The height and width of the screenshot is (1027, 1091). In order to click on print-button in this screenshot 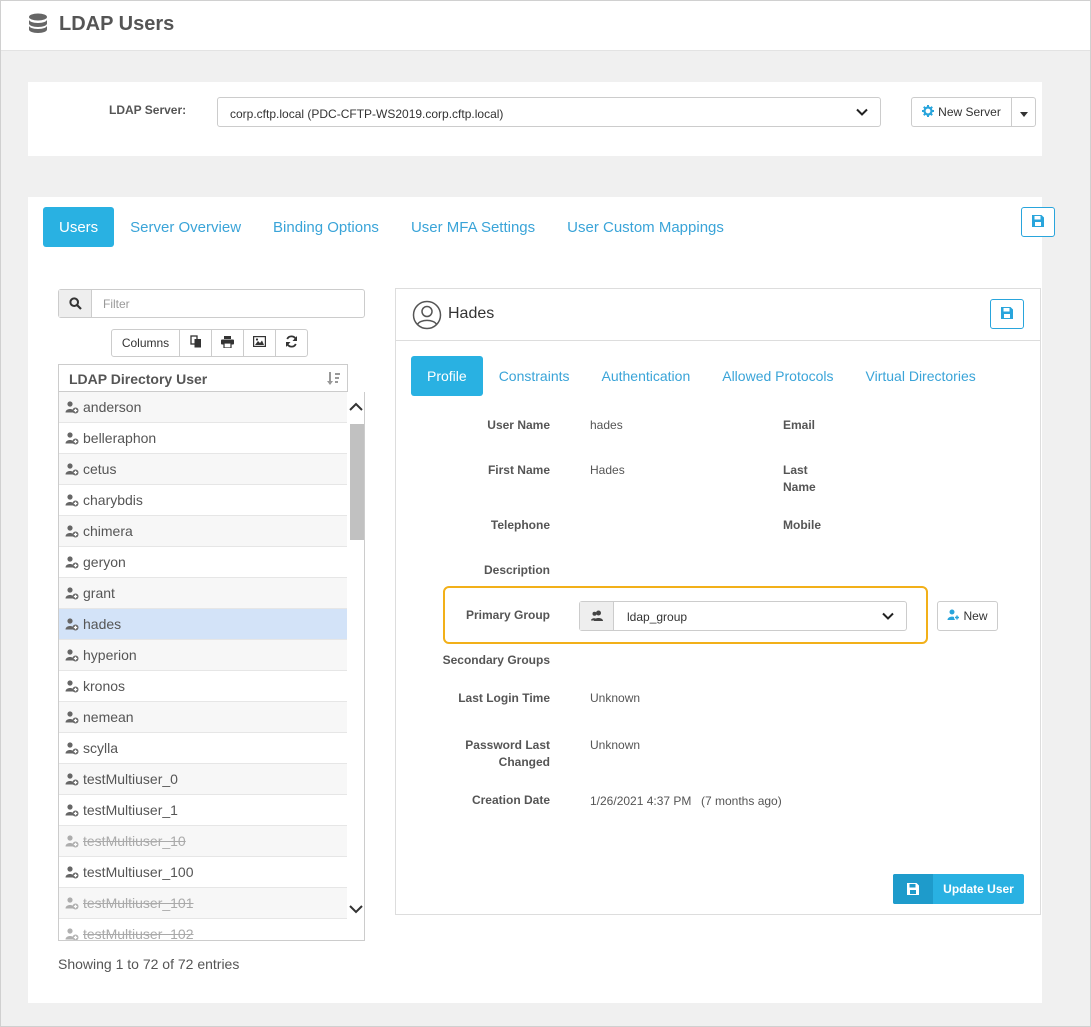, I will do `click(227, 343)`.